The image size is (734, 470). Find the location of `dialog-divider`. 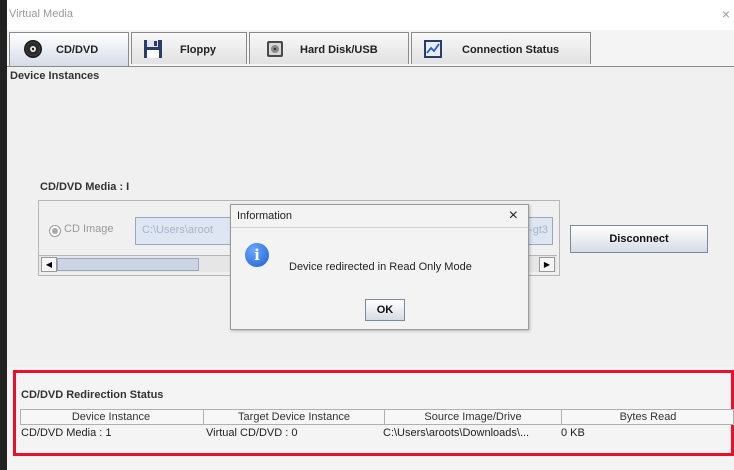

dialog-divider is located at coordinates (379, 227).